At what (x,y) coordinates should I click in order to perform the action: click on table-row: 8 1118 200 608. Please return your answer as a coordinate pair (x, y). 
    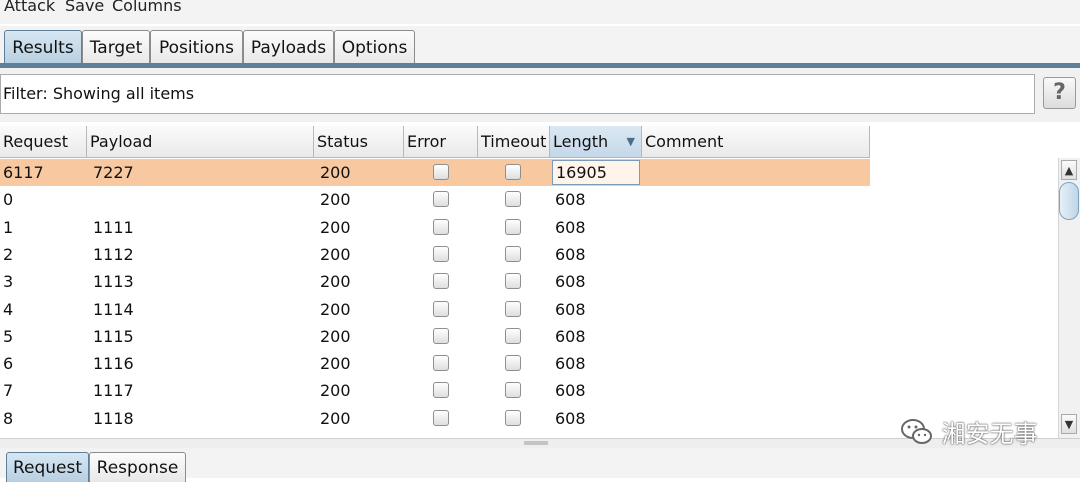
    Looking at the image, I should click on (435, 418).